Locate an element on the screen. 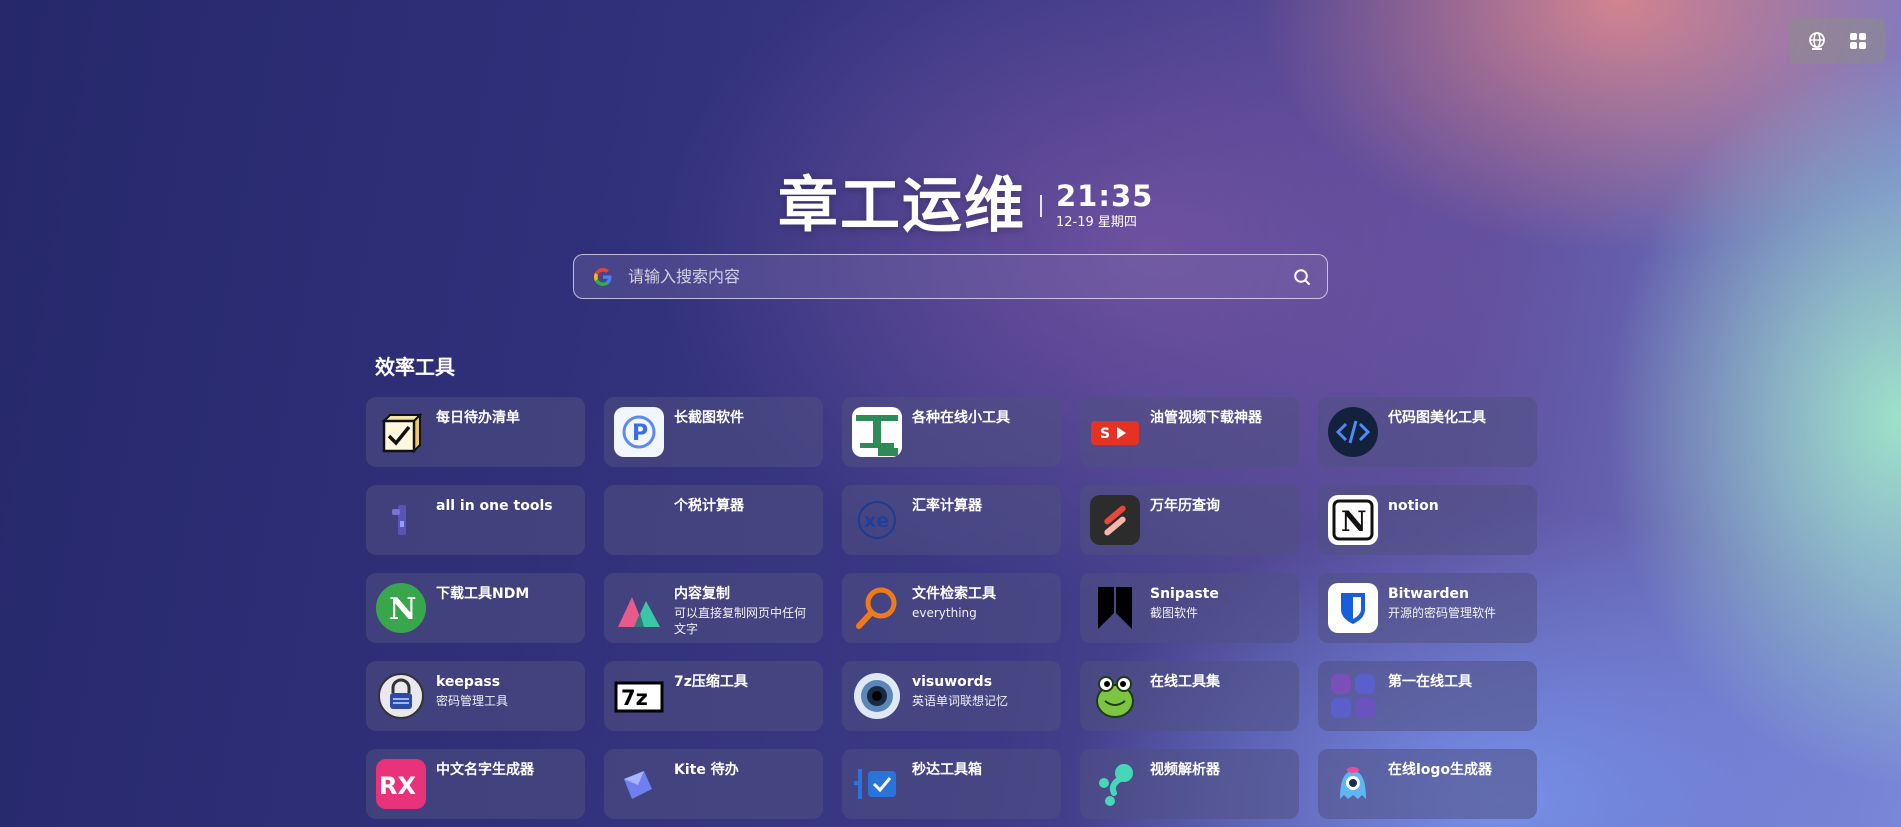  tool-card: Bitwarden 开源的密码管理软件 is located at coordinates (1427, 608).